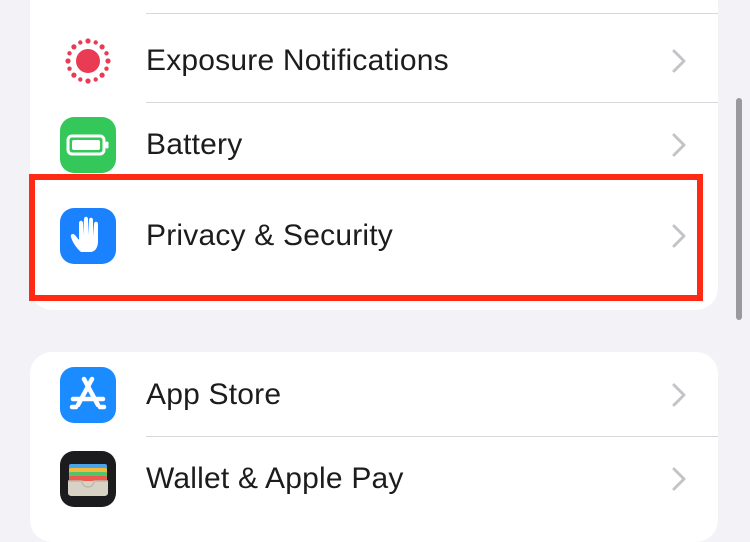 This screenshot has height=542, width=750. Describe the element at coordinates (374, 395) in the screenshot. I see `row-app-store: App Store` at that location.